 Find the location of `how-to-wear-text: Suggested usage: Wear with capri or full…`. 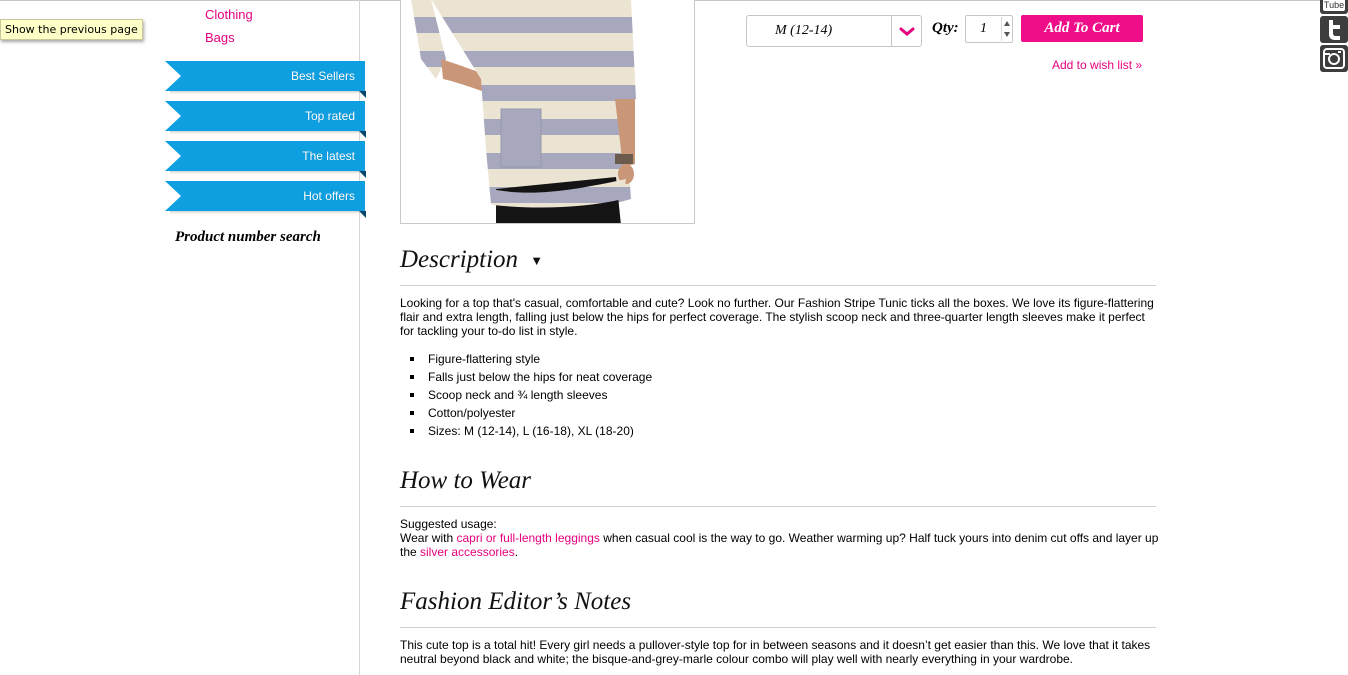

how-to-wear-text: Suggested usage: Wear with capri or full… is located at coordinates (780, 538).